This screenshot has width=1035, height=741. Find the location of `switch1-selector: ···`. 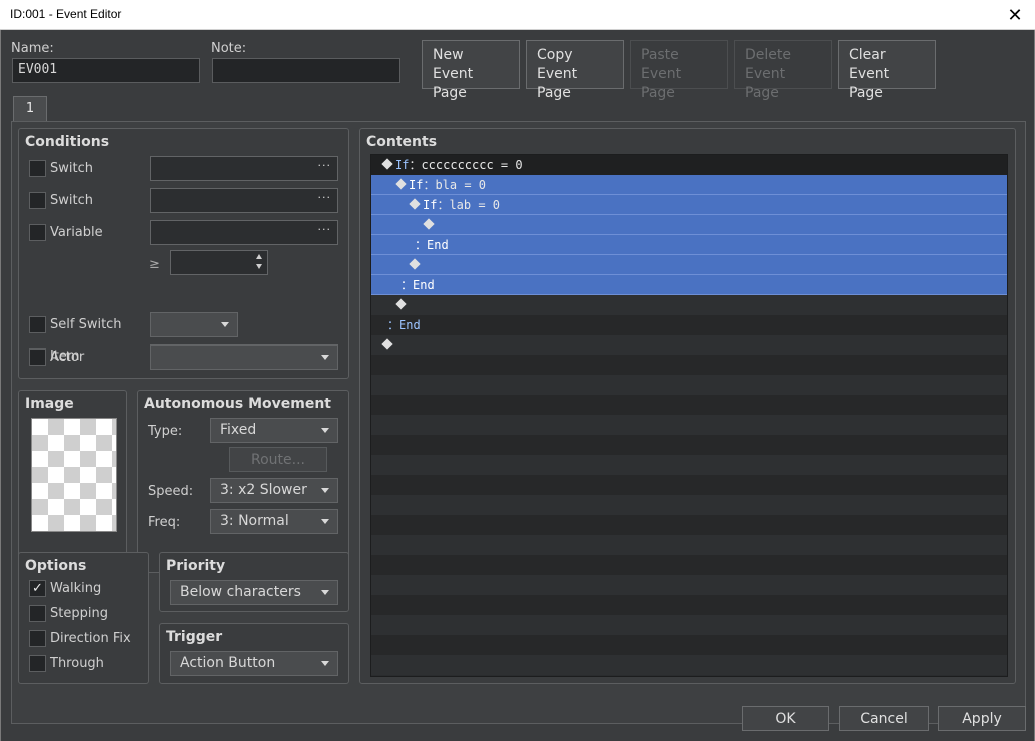

switch1-selector: ··· is located at coordinates (244, 168).